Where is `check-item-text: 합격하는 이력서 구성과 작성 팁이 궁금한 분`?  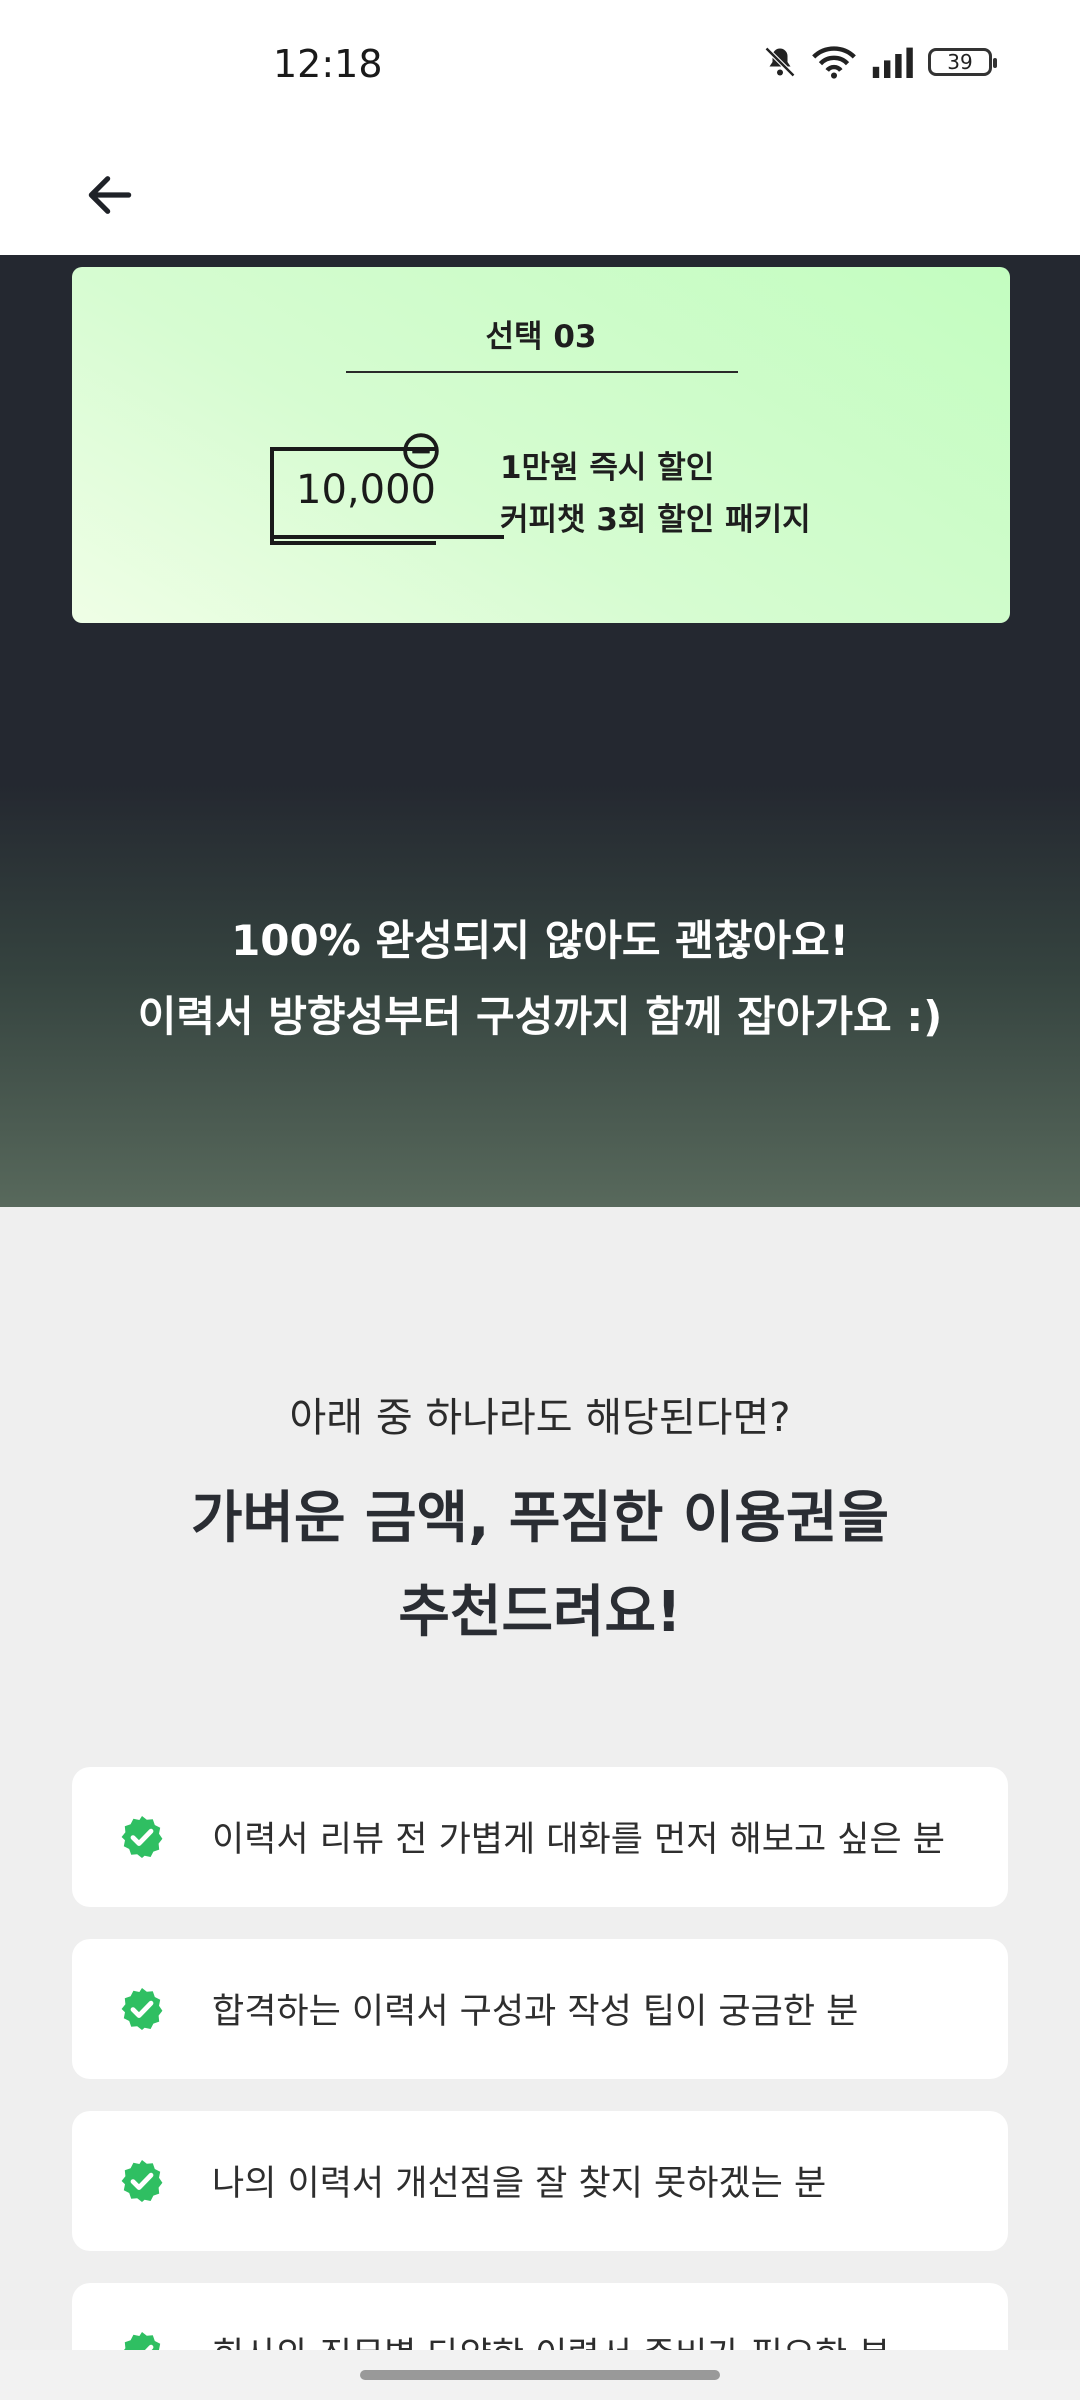 check-item-text: 합격하는 이력서 구성과 작성 팁이 궁금한 분 is located at coordinates (535, 2012).